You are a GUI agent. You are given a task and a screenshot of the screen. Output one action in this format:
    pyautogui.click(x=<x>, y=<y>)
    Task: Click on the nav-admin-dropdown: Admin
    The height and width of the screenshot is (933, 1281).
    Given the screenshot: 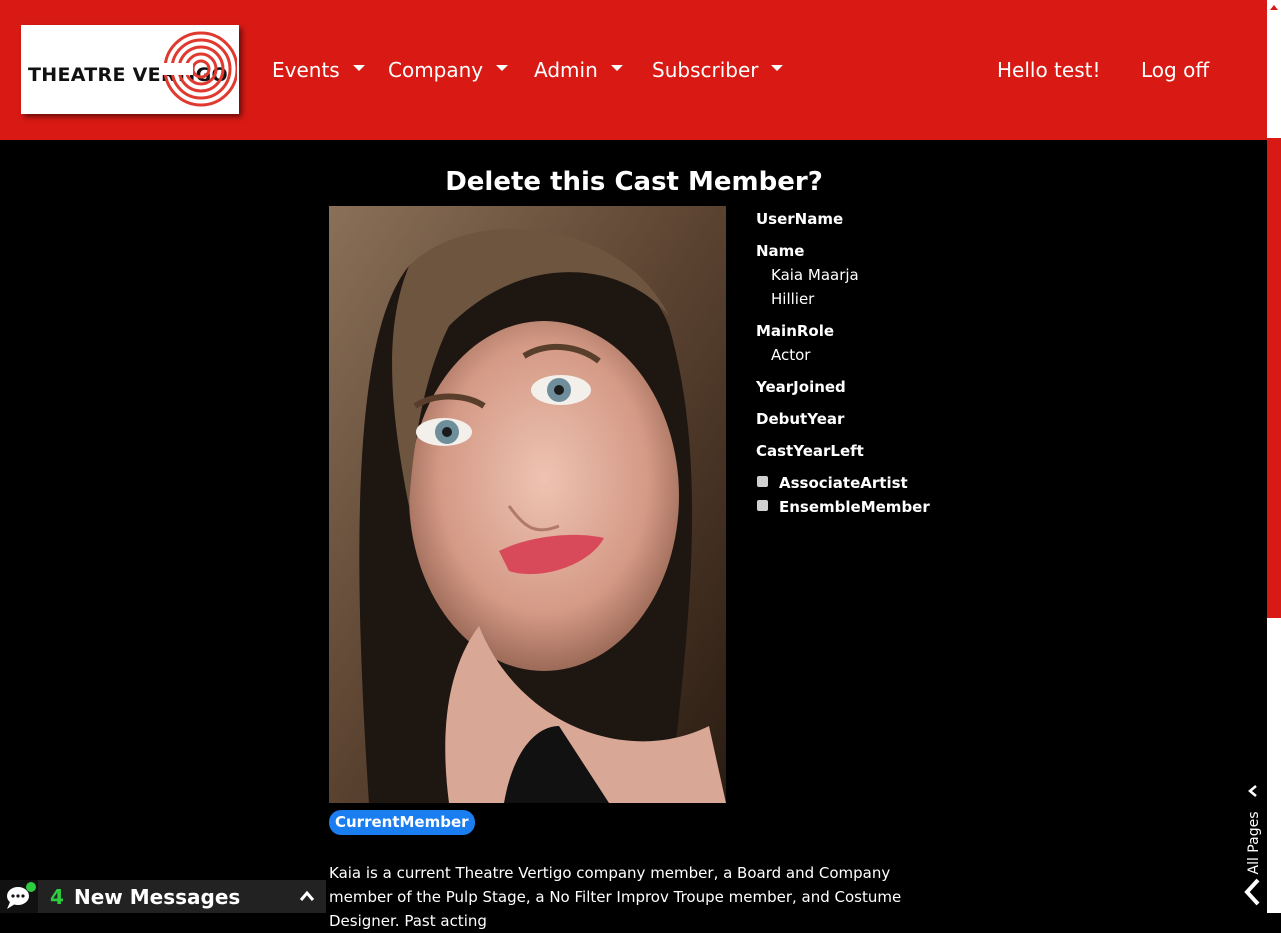 What is the action you would take?
    pyautogui.click(x=578, y=70)
    